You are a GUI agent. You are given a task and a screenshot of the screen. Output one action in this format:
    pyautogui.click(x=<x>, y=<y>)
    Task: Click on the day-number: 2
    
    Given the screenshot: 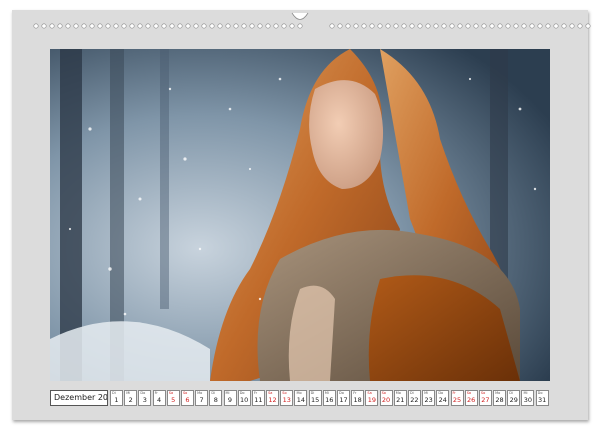 What is the action you would take?
    pyautogui.click(x=130, y=400)
    